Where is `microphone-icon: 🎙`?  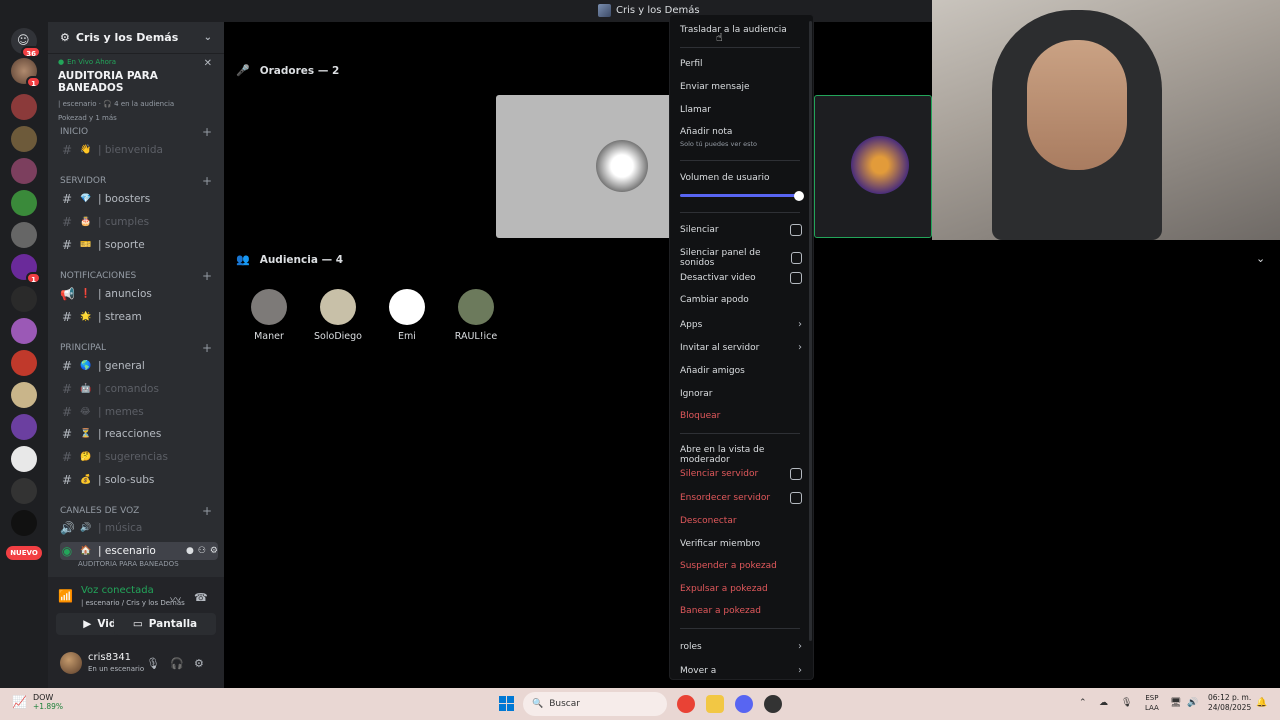
microphone-icon: 🎙 is located at coordinates (153, 663).